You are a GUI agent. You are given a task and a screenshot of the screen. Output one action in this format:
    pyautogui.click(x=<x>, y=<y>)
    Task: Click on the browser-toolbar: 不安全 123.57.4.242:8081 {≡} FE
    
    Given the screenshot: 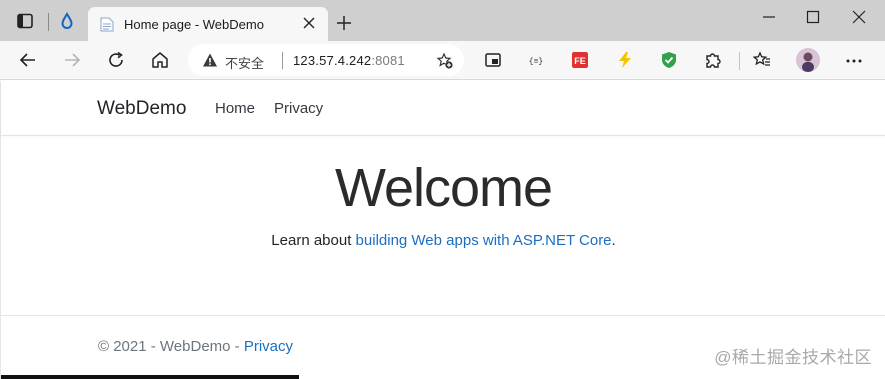 What is the action you would take?
    pyautogui.click(x=442, y=60)
    